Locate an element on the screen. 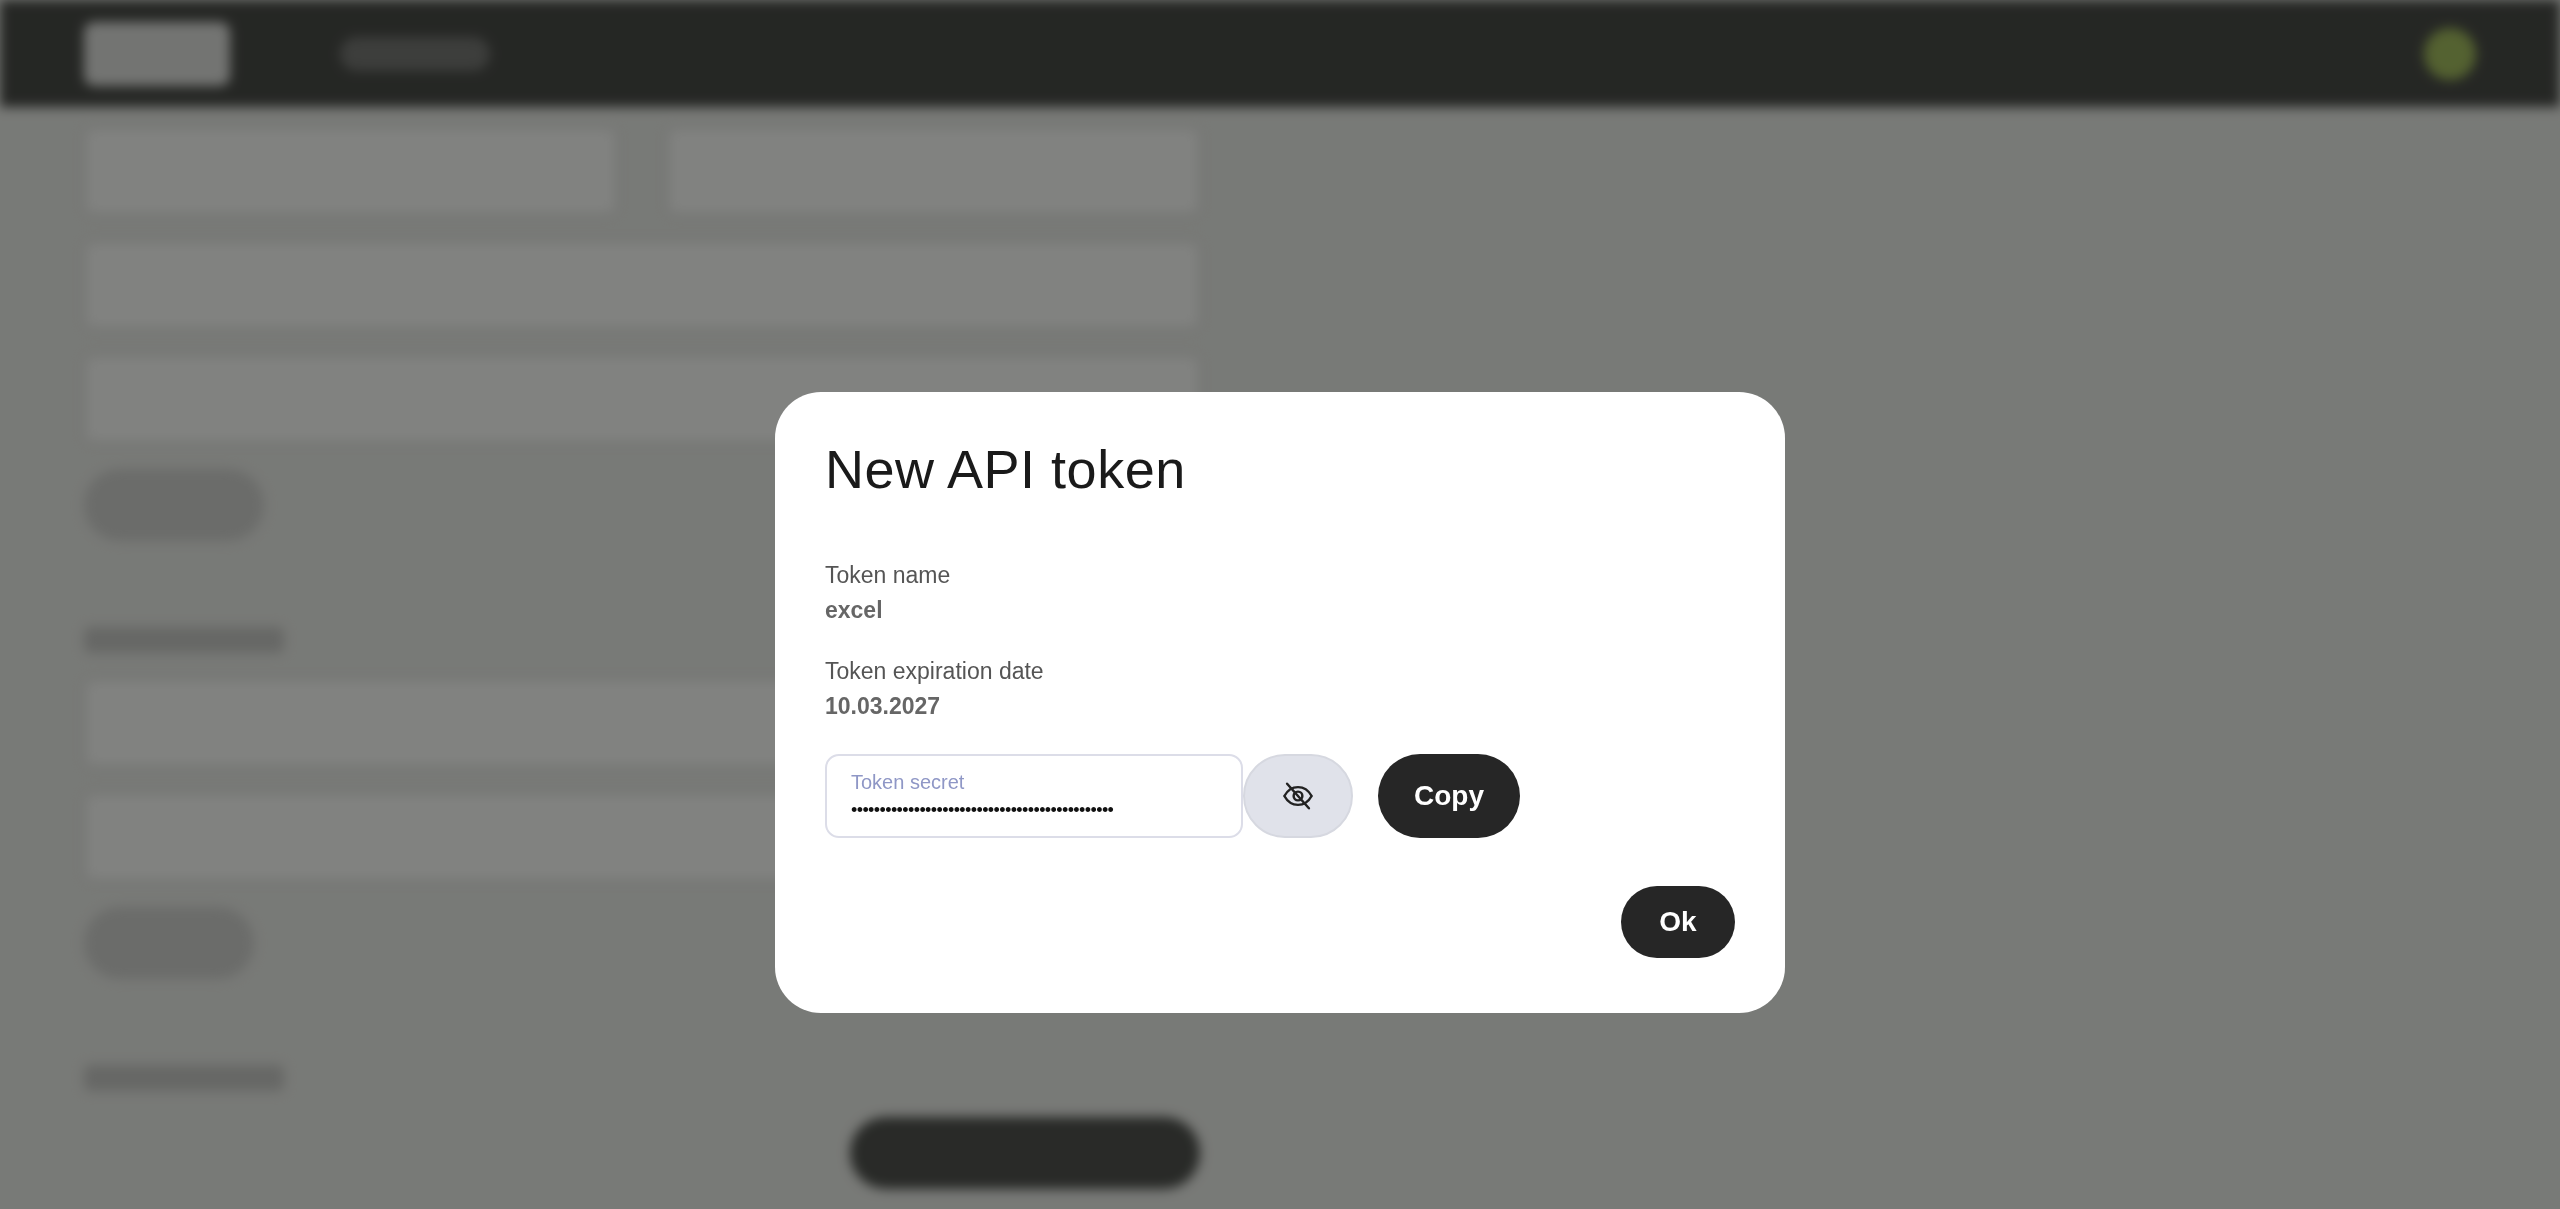 The image size is (2560, 1209). token-secret-field: Token secret •••••••••••••••••••••••••••••••••••••••••••••• is located at coordinates (1034, 796).